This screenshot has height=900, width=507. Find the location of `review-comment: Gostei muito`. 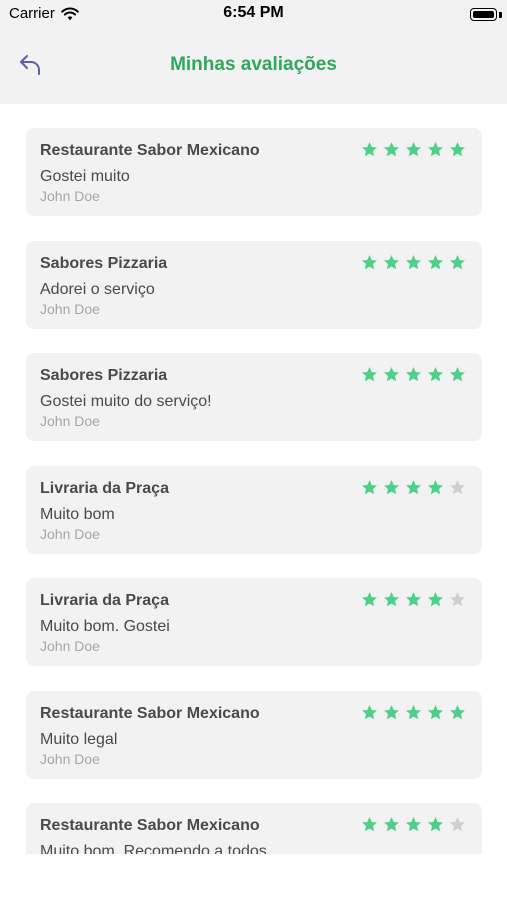

review-comment: Gostei muito is located at coordinates (85, 176).